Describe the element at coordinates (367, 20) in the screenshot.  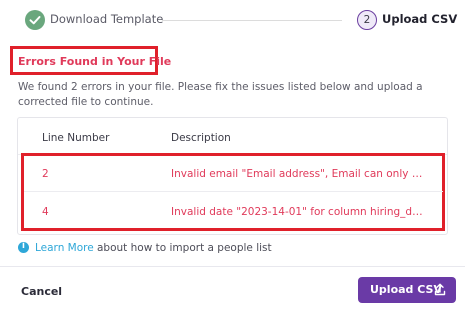
I see `step-number-badge: 2` at that location.